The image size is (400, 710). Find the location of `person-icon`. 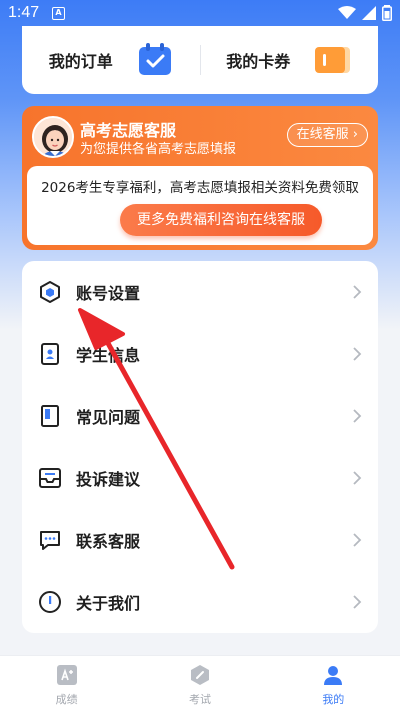

person-icon is located at coordinates (333, 675).